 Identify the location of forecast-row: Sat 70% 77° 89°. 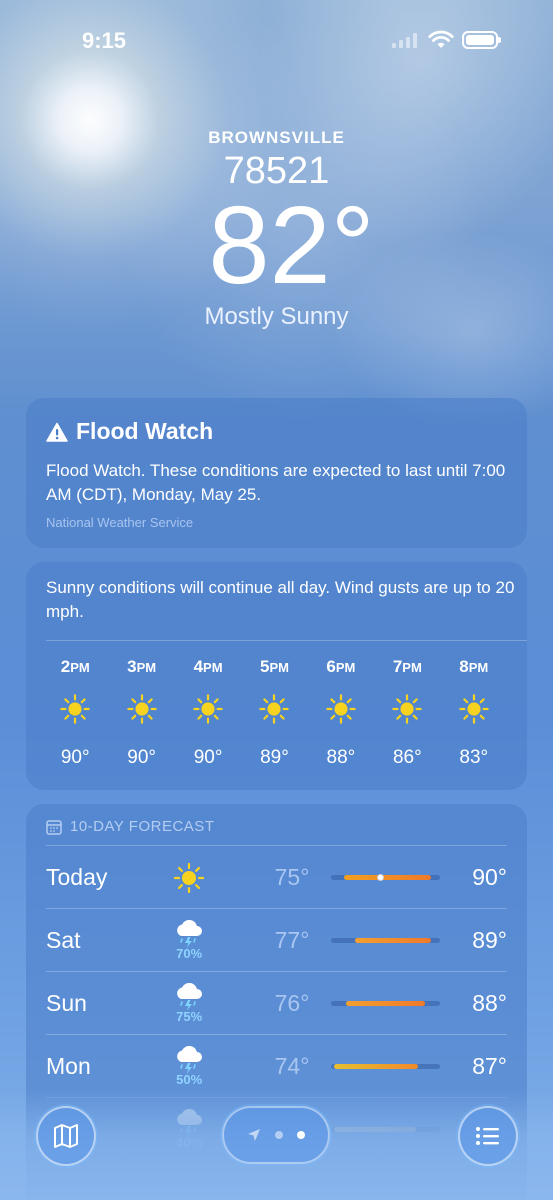
(276, 939).